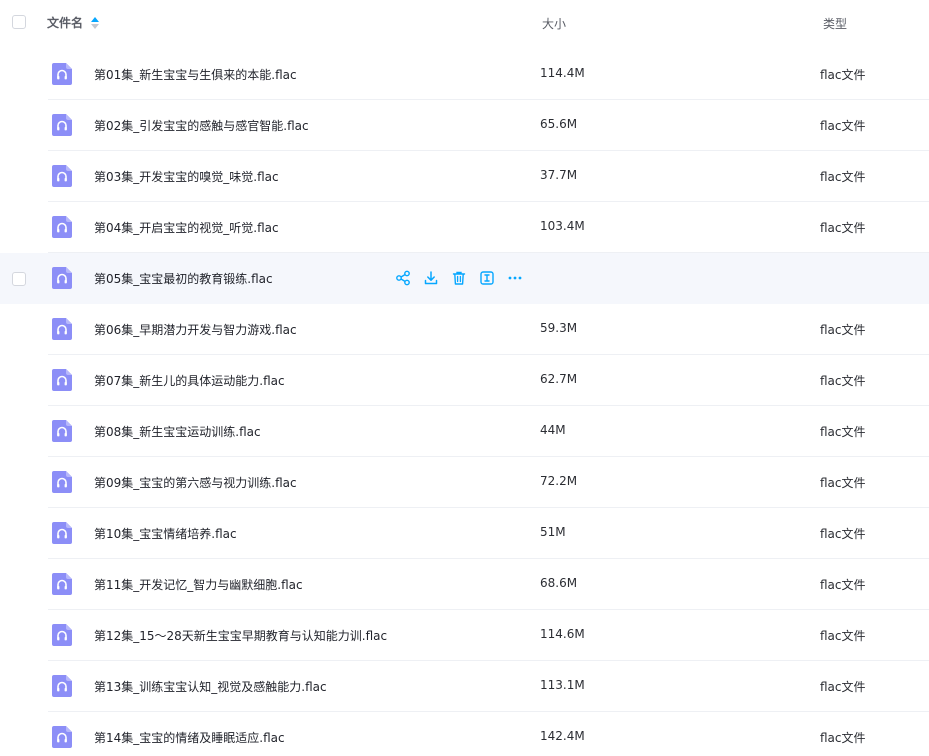  What do you see at coordinates (515, 278) in the screenshot?
I see `more-icon` at bounding box center [515, 278].